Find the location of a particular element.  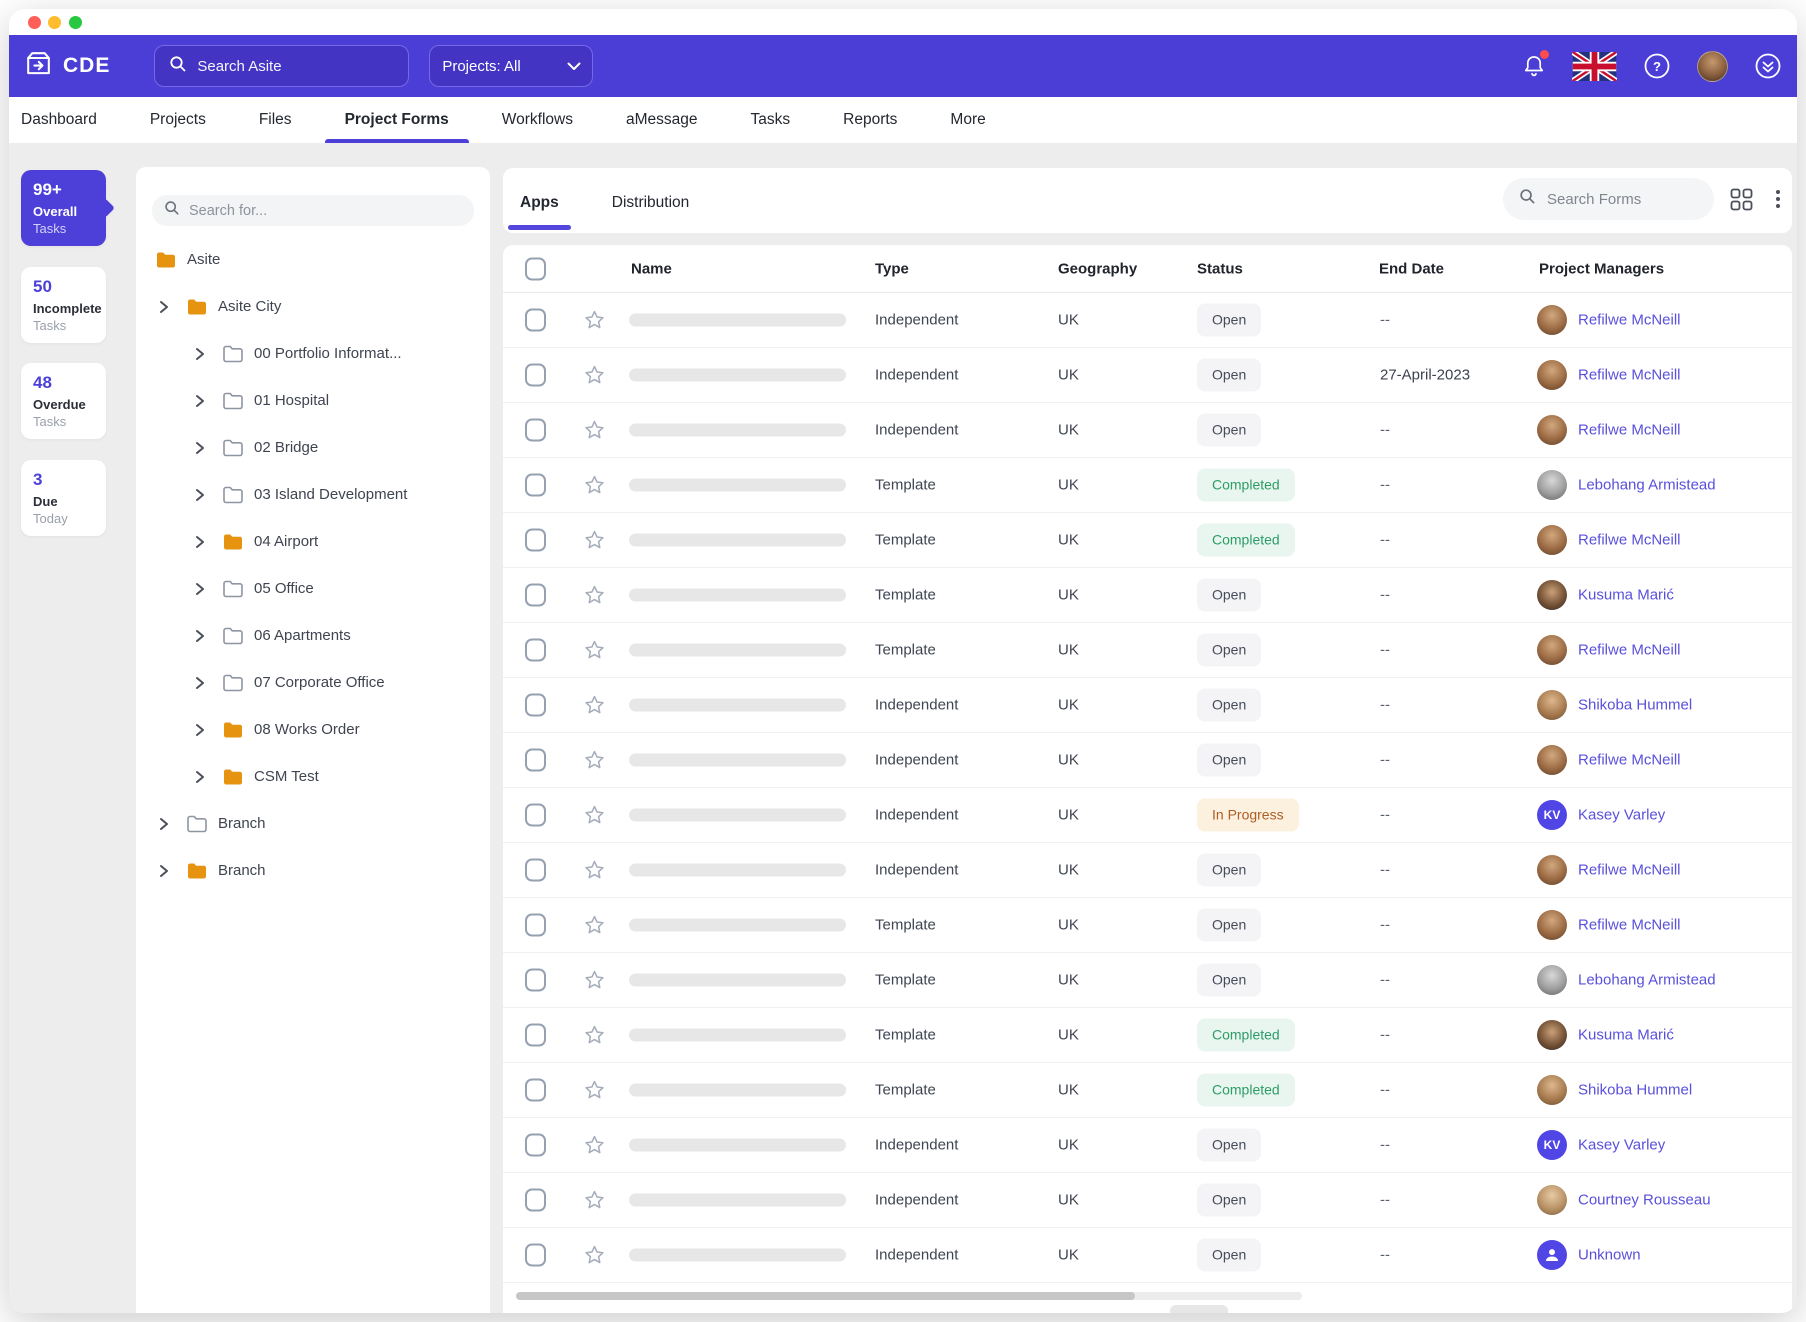

collapse-topbar-button is located at coordinates (1768, 66).